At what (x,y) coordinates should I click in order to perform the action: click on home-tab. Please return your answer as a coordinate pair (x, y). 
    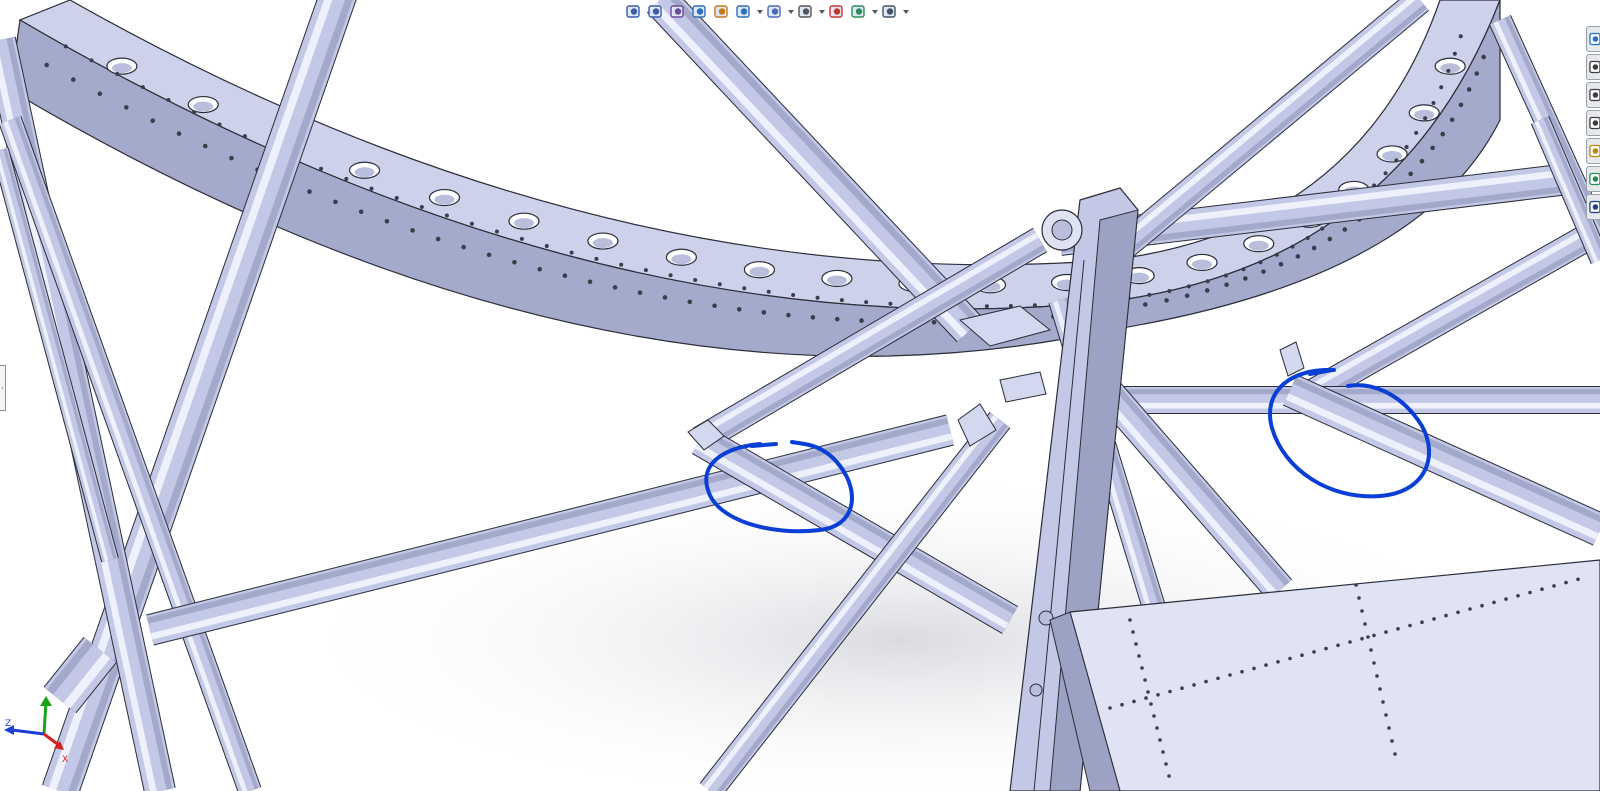
    Looking at the image, I should click on (1593, 67).